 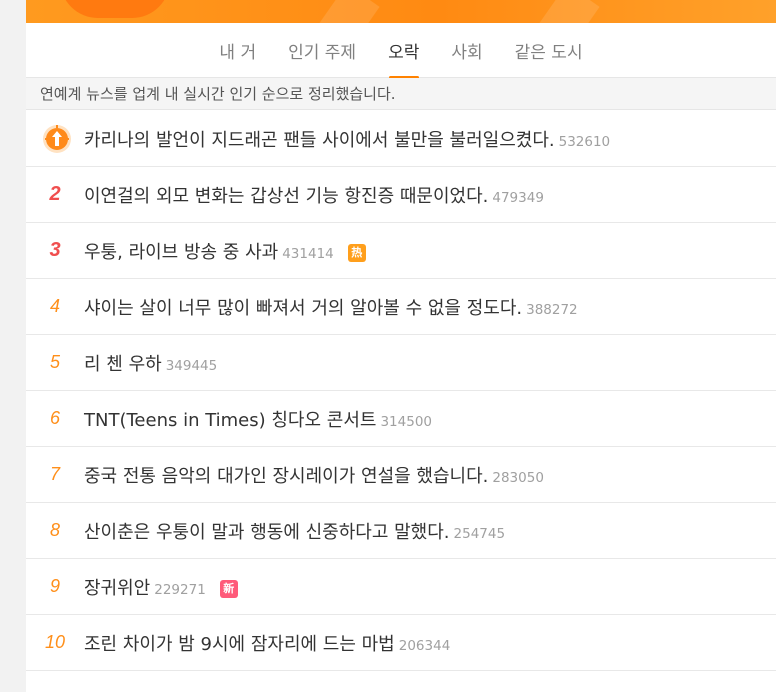 I want to click on pin-top-icon, so click(x=57, y=139).